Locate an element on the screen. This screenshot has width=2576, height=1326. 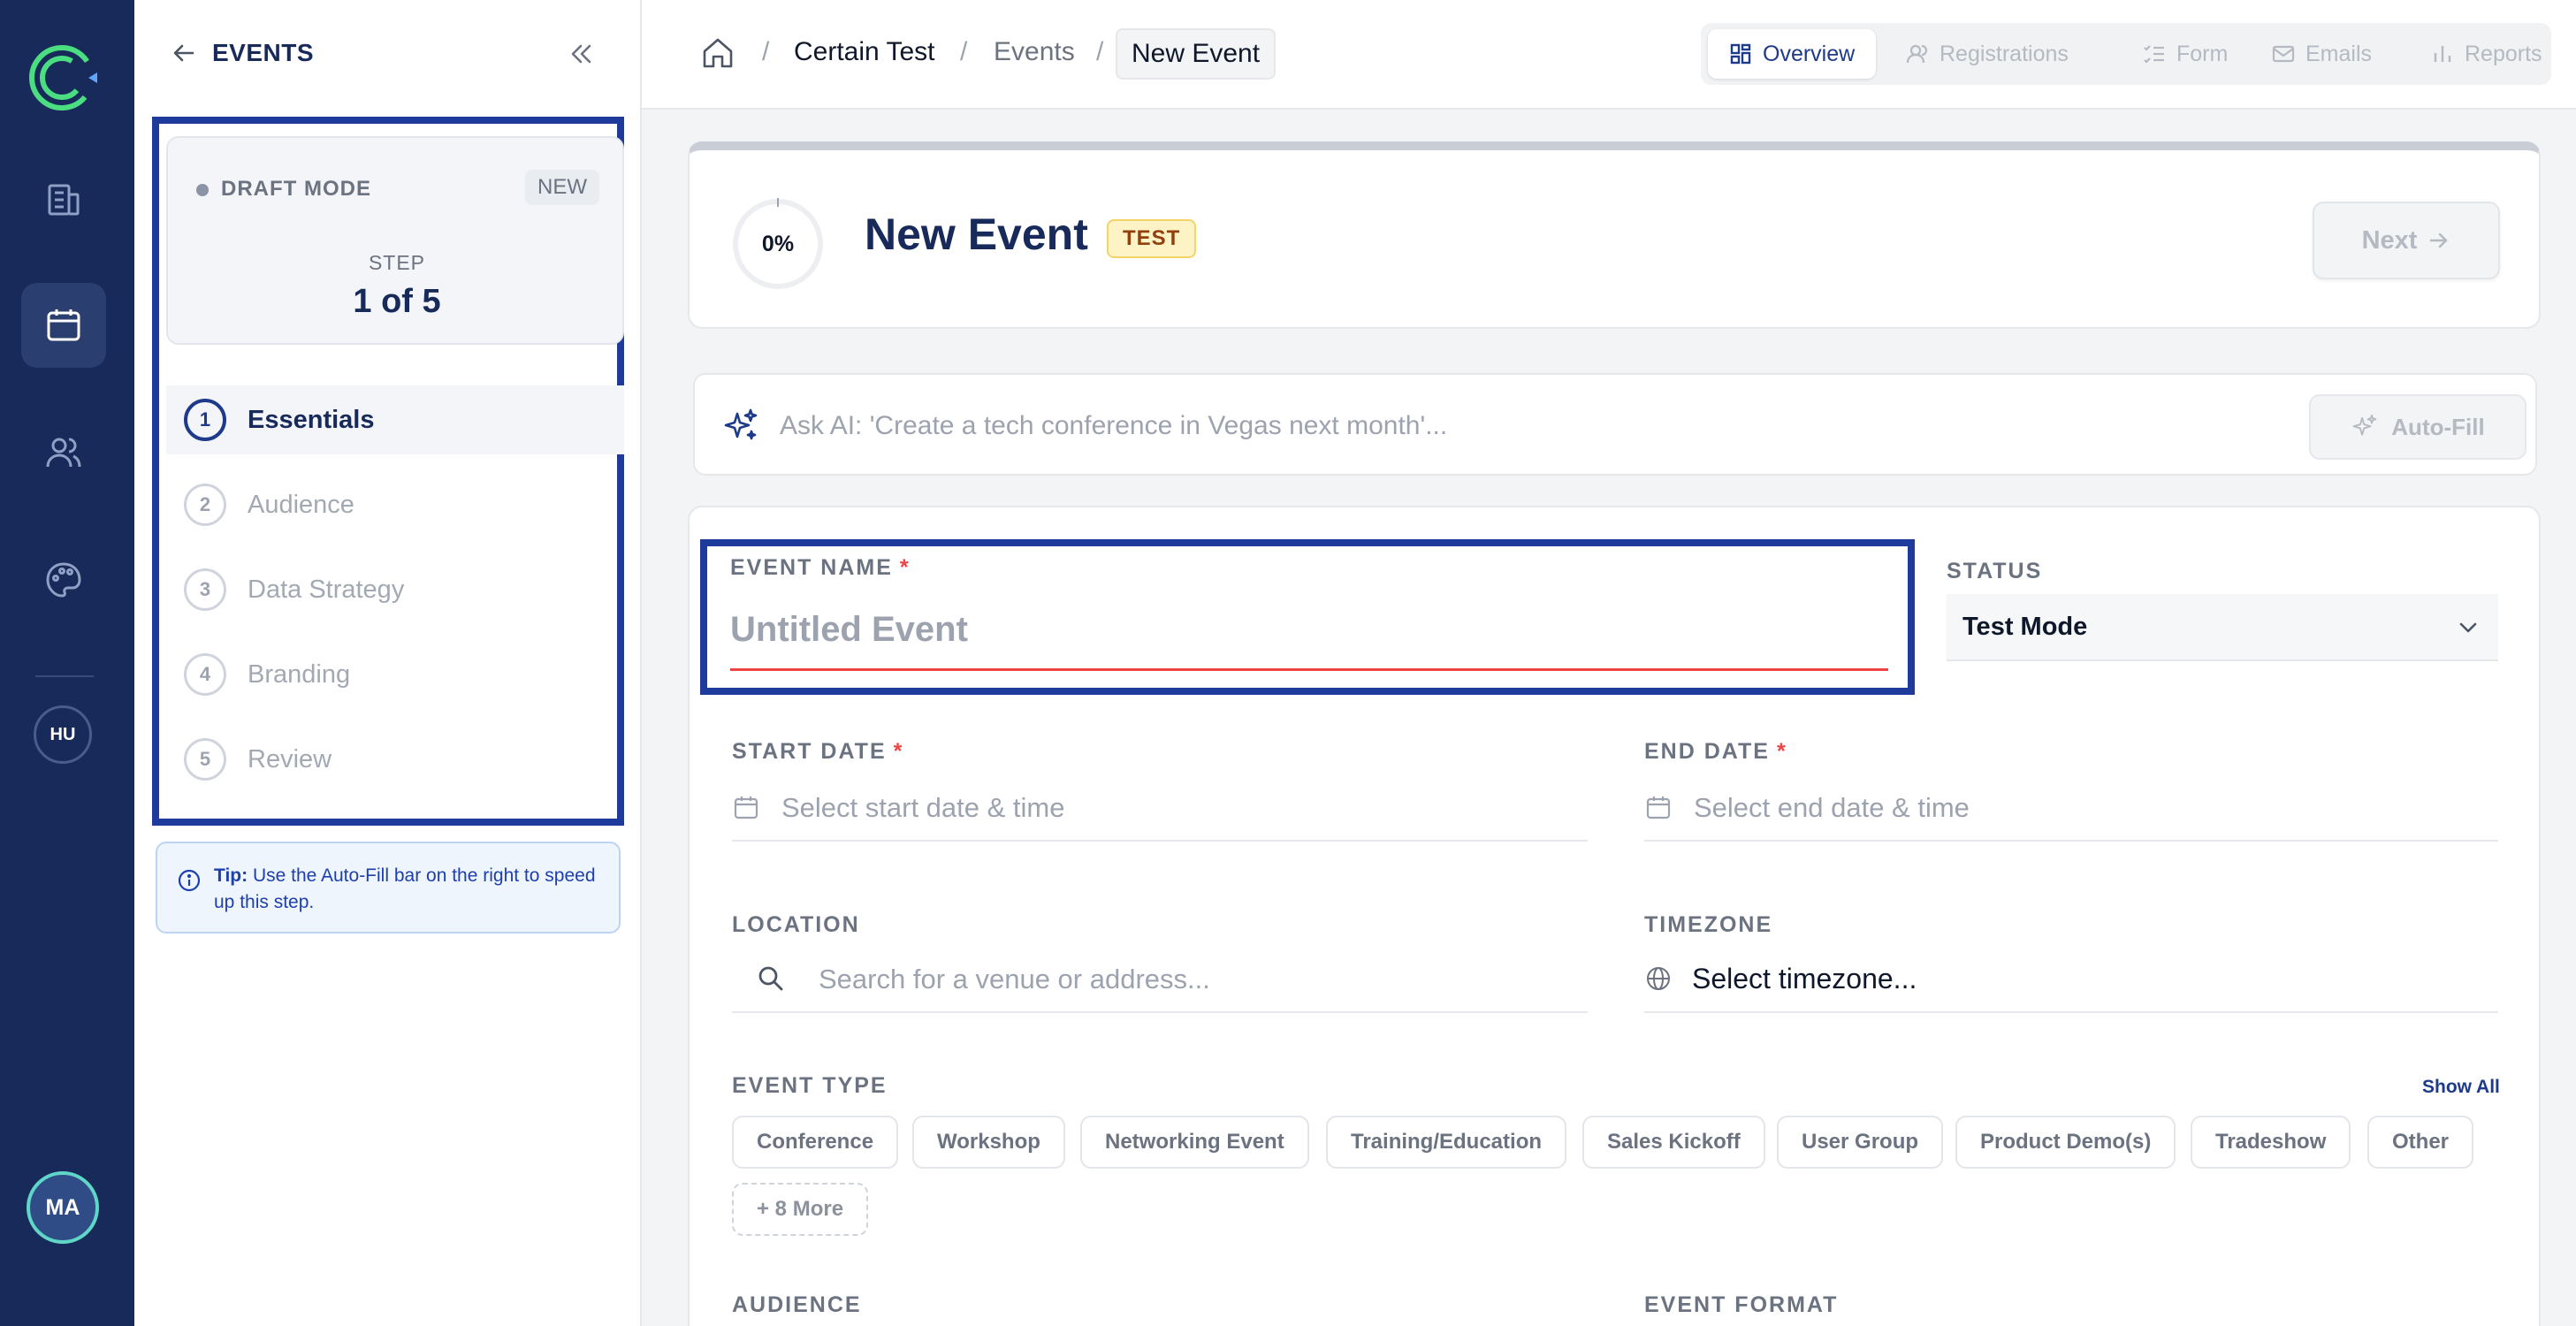
status-label: STATUS is located at coordinates (1995, 571).